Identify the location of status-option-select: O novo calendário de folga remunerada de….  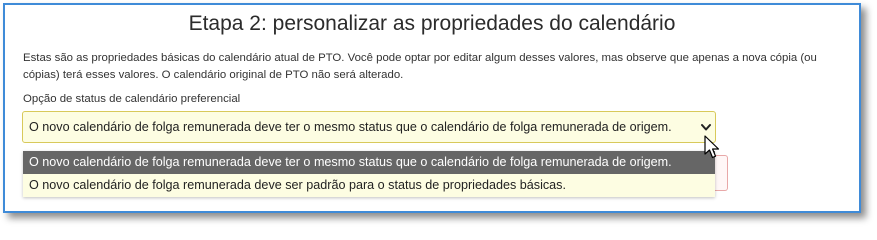
(369, 127).